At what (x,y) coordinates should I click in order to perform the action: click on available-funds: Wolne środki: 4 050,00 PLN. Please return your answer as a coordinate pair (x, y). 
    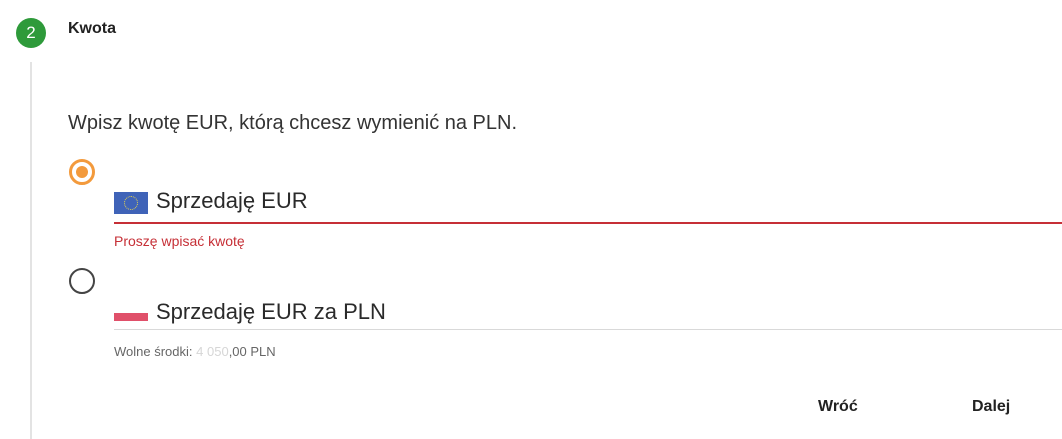
    Looking at the image, I should click on (195, 351).